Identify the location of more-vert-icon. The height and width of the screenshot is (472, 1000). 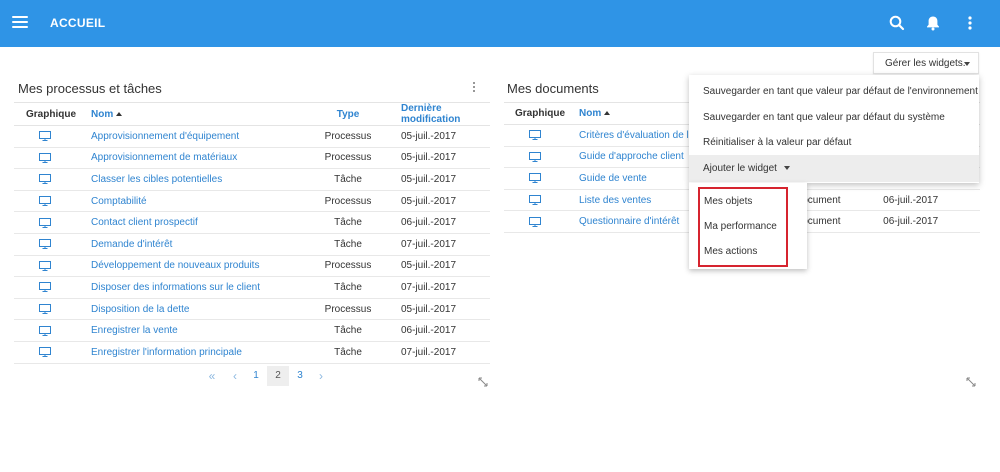
(970, 23).